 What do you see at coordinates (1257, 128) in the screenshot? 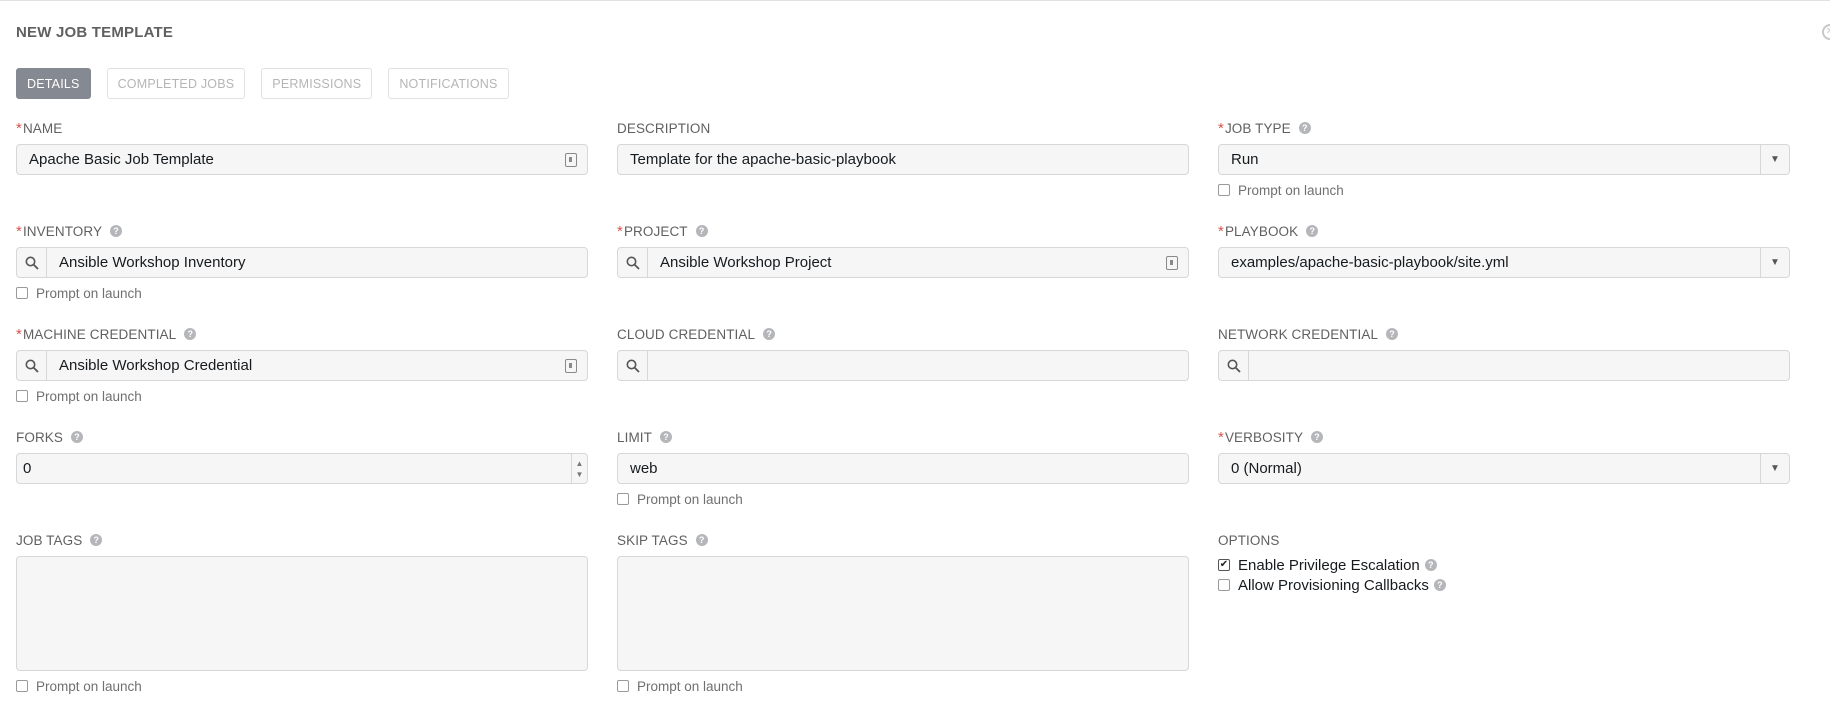
I see `job-type-label: JOB TYPE` at bounding box center [1257, 128].